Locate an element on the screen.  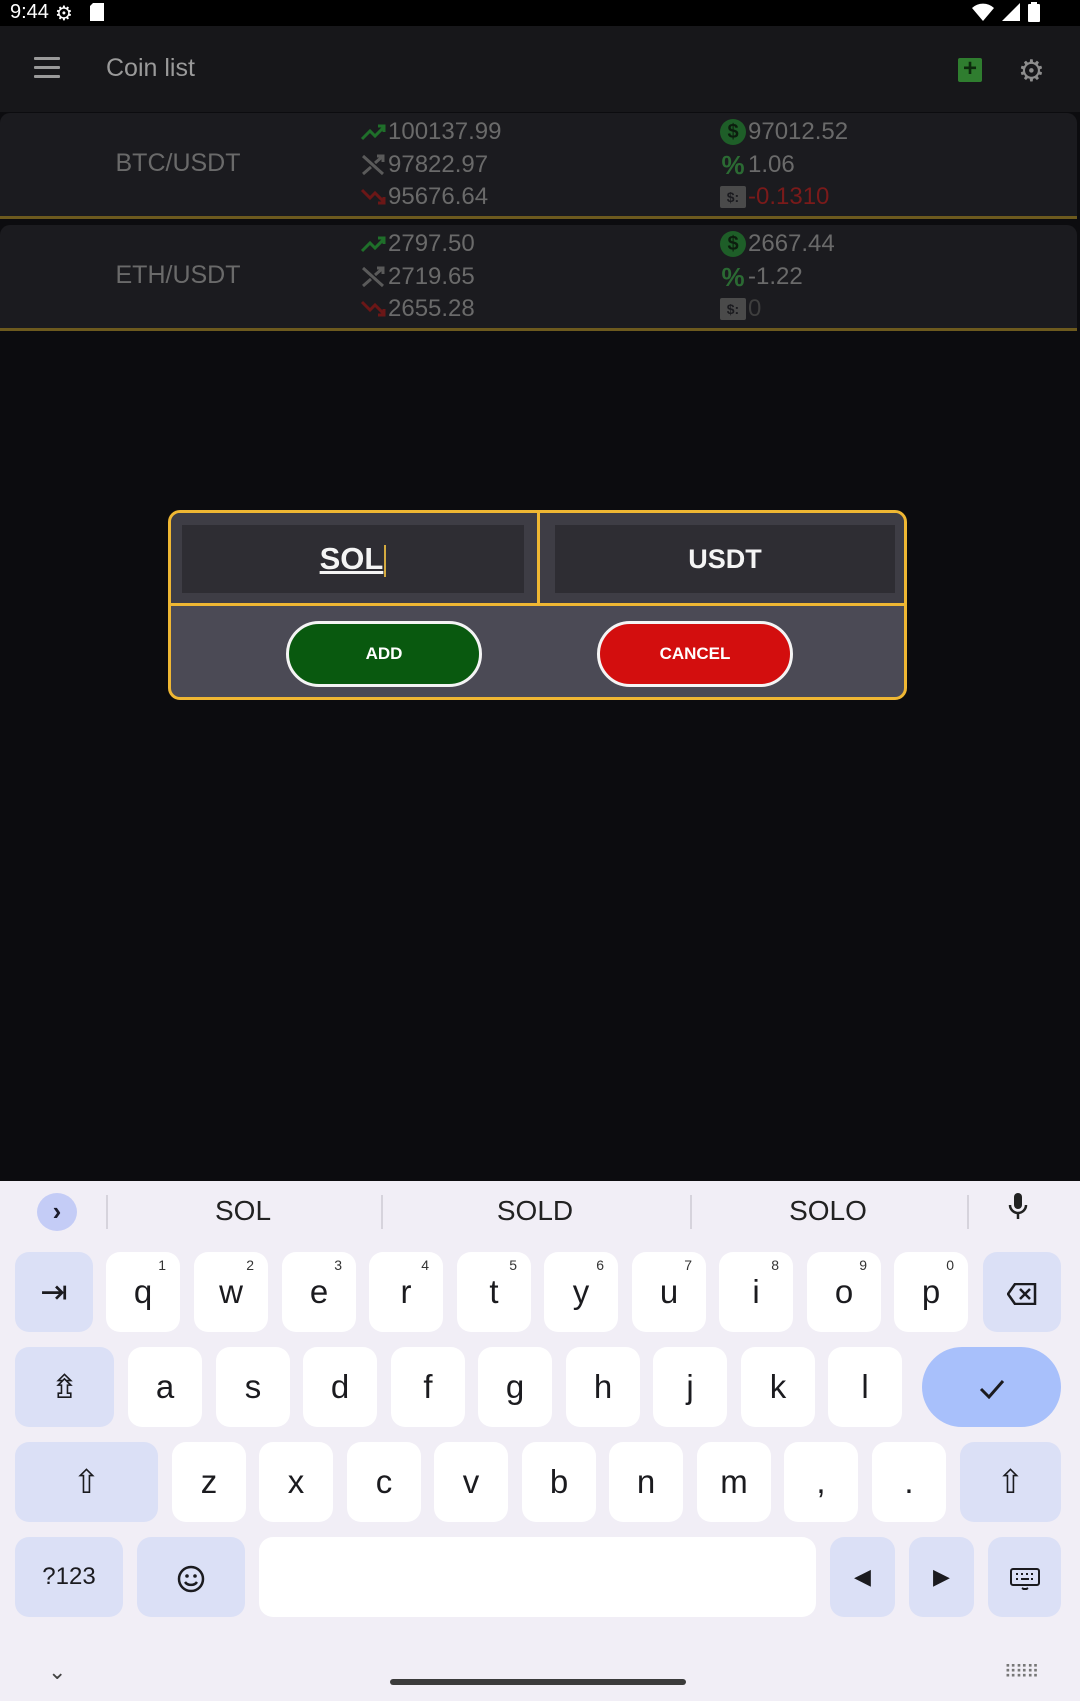
key-r: r4 is located at coordinates (406, 1292).